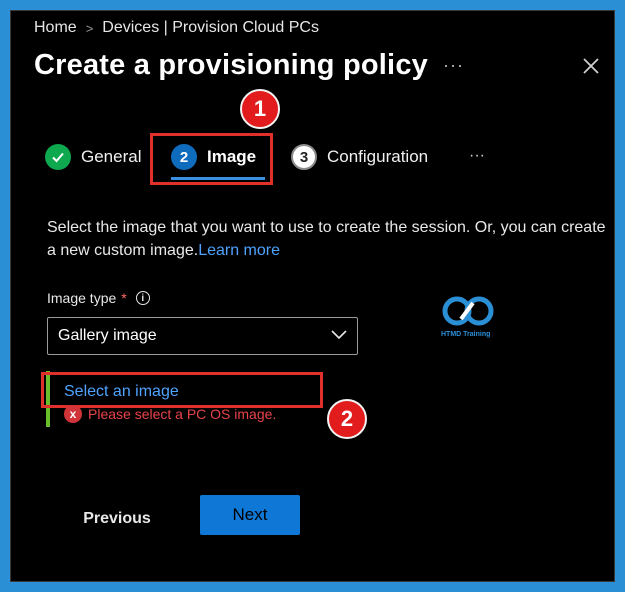 This screenshot has height=592, width=625. Describe the element at coordinates (250, 515) in the screenshot. I see `next-button: Next` at that location.